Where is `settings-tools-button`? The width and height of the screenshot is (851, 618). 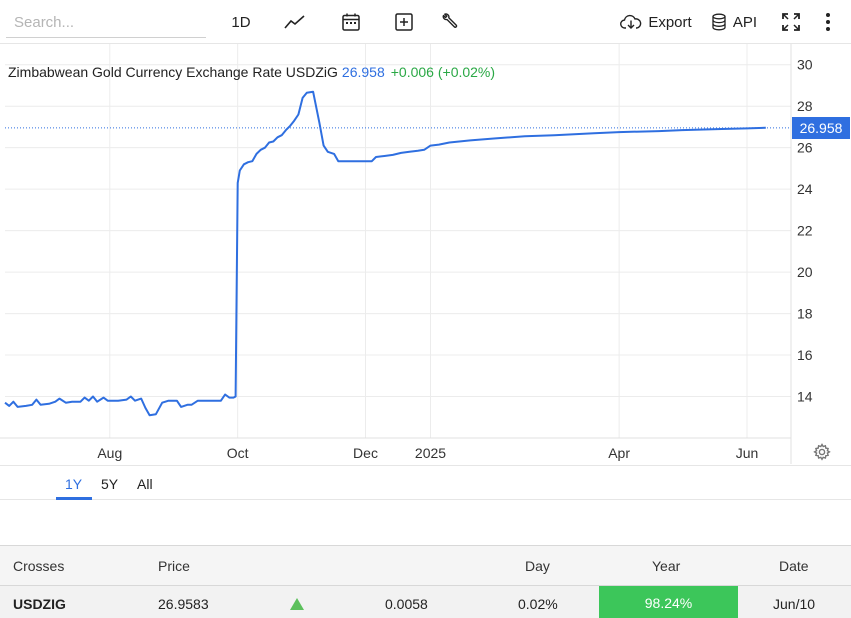 settings-tools-button is located at coordinates (449, 22).